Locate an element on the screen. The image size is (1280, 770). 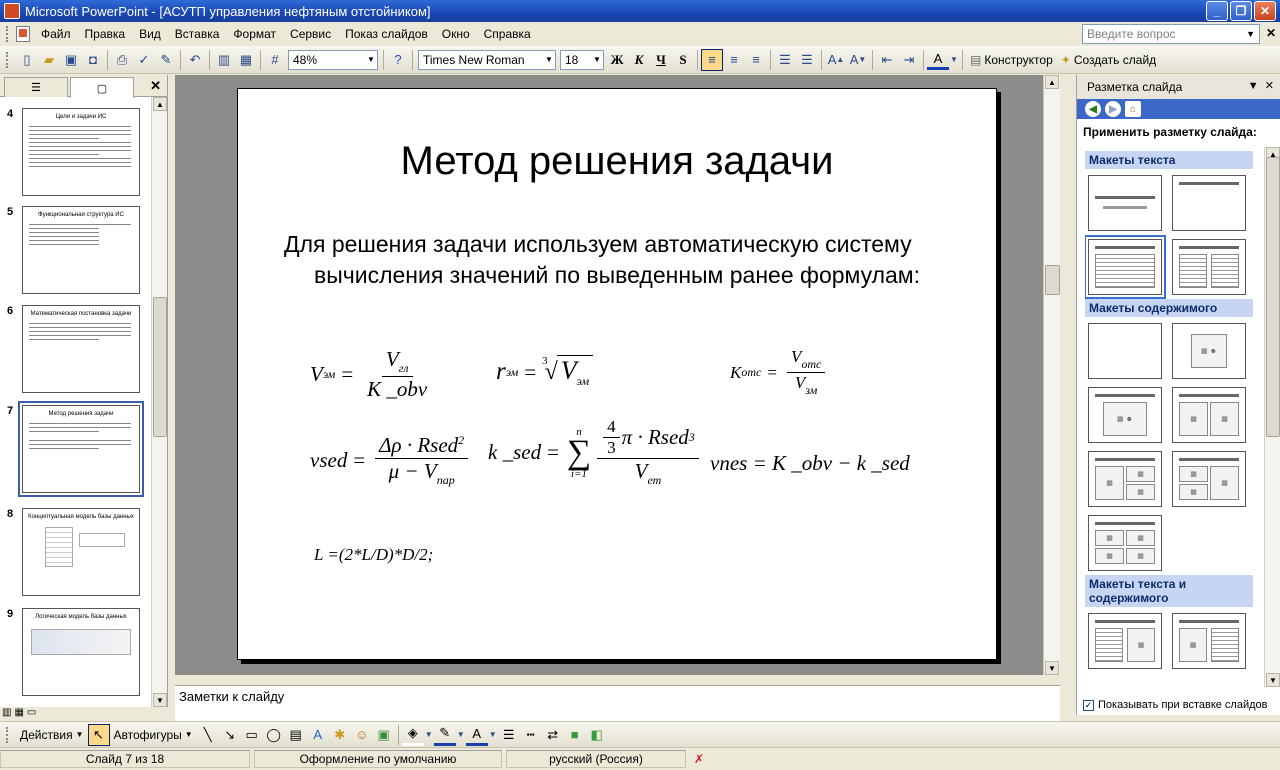
slide-title: Метод решения задачи is located at coordinates (617, 161).